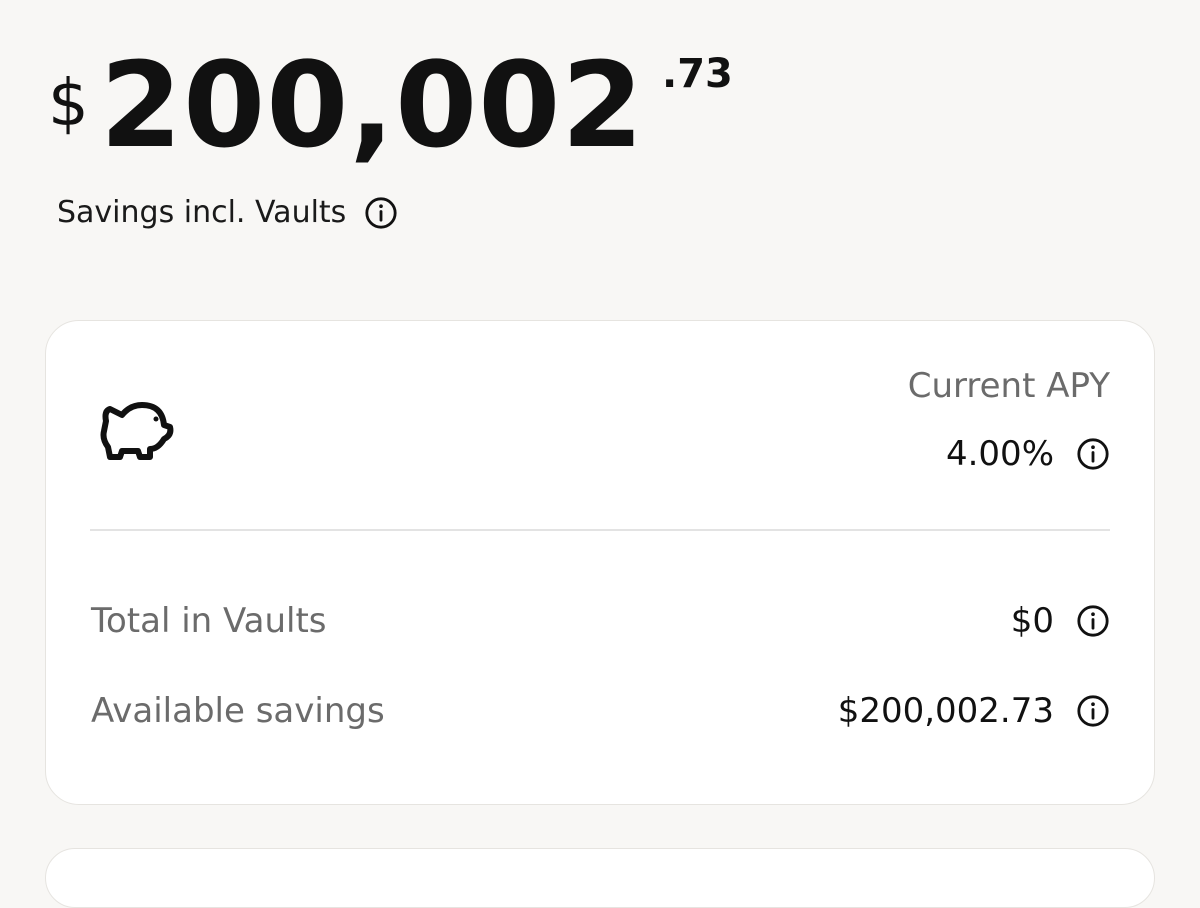 This screenshot has height=908, width=1200. I want to click on apy-value-row: 4.00%, so click(1009, 454).